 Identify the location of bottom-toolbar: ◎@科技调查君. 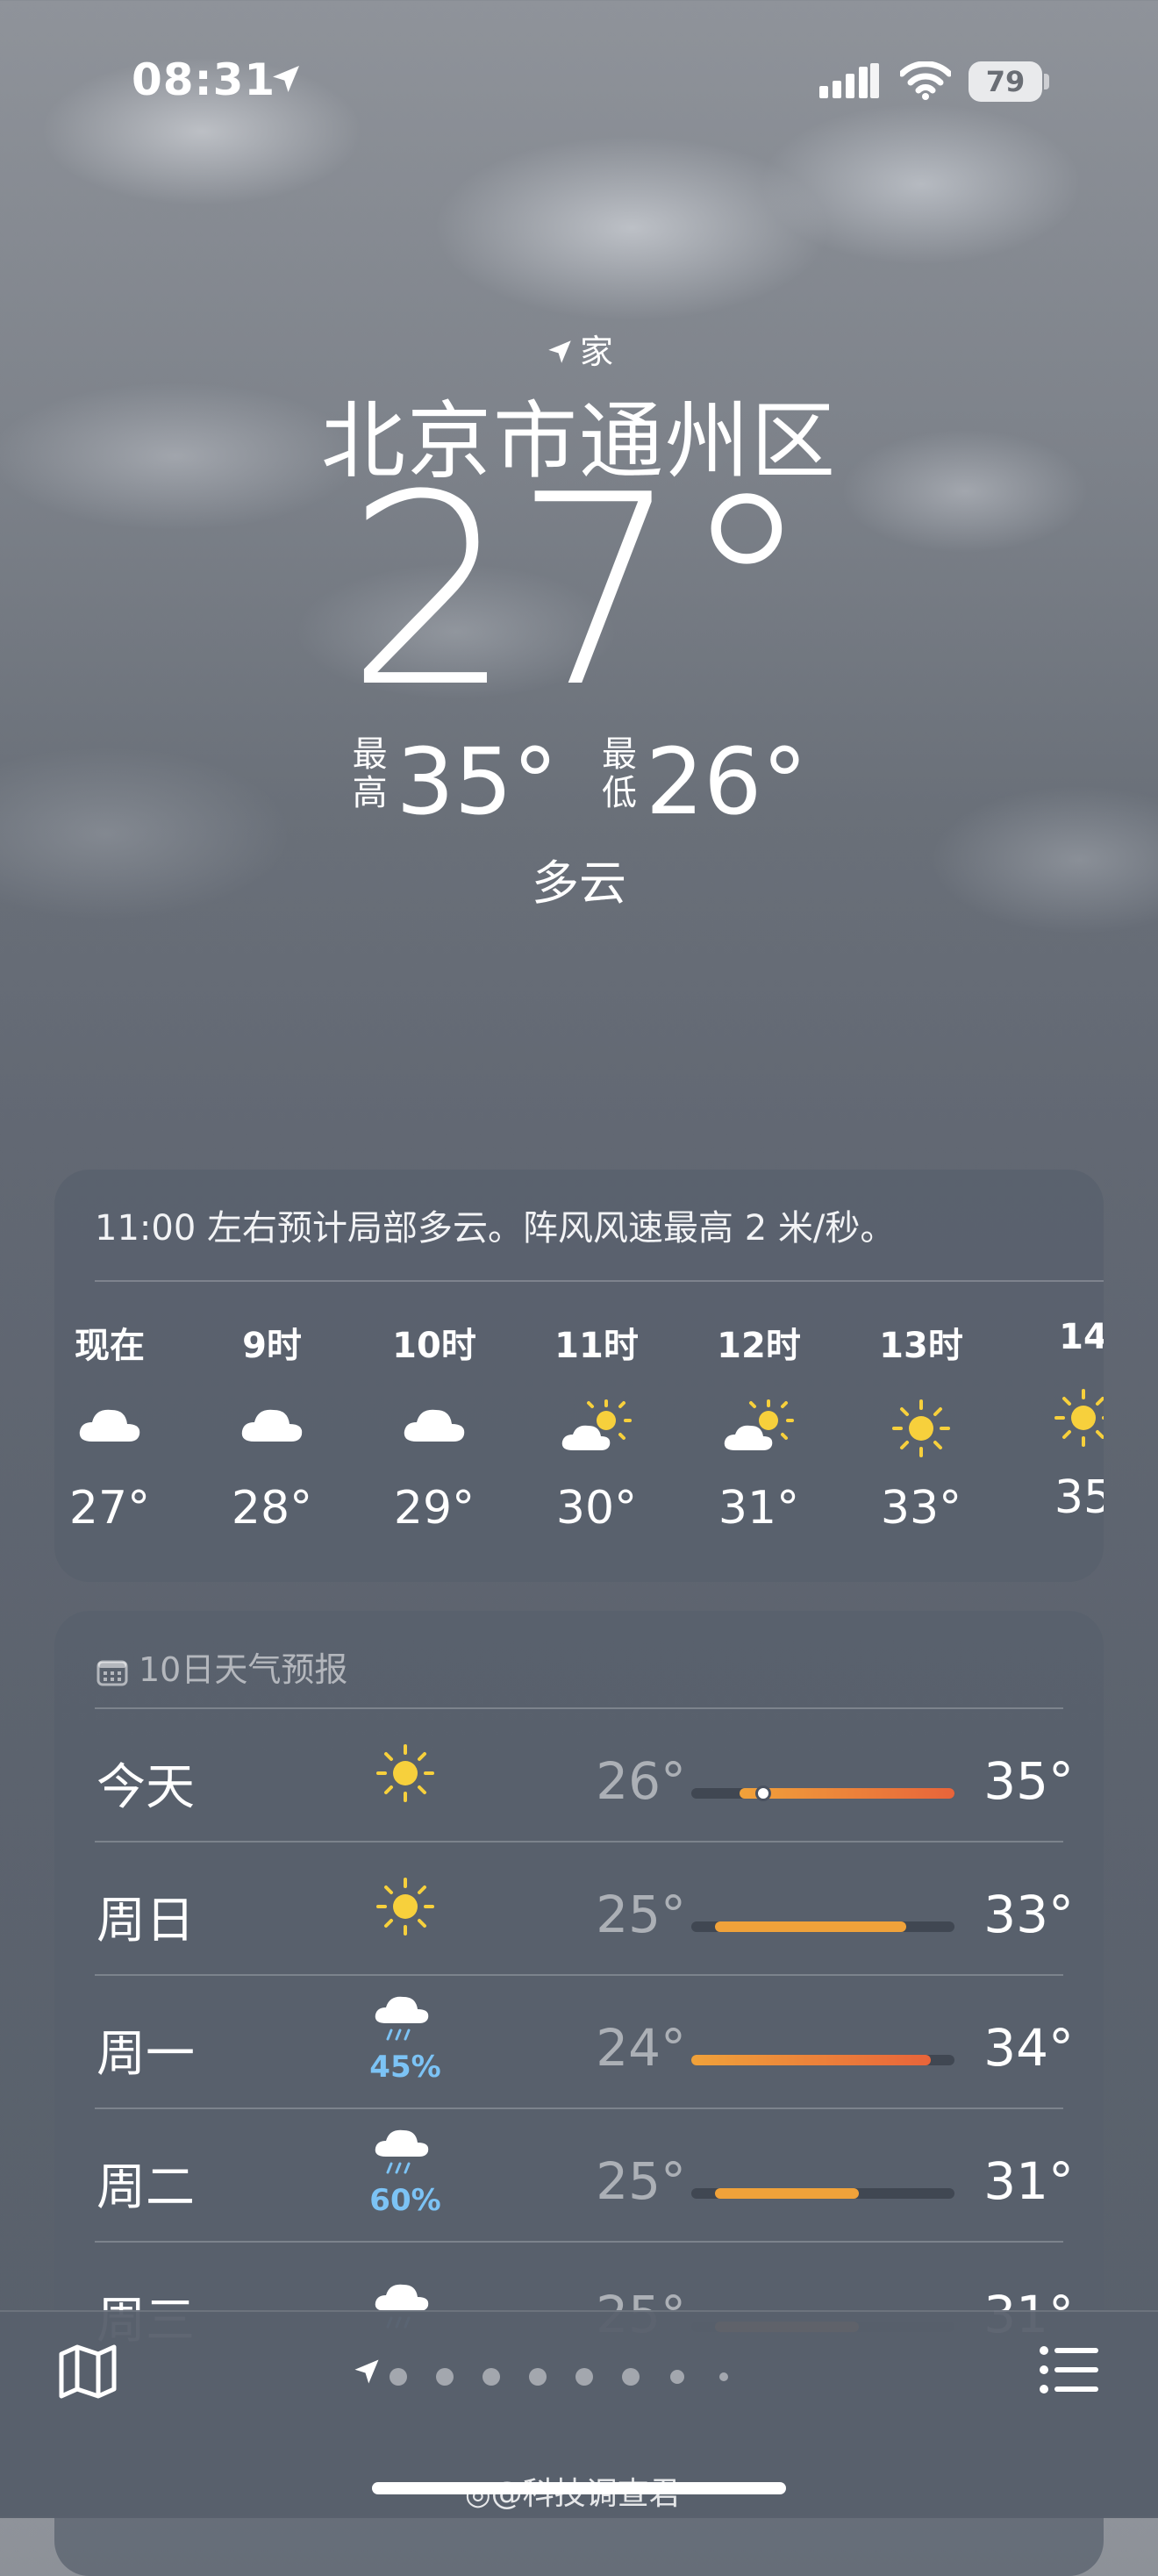
(579, 2414).